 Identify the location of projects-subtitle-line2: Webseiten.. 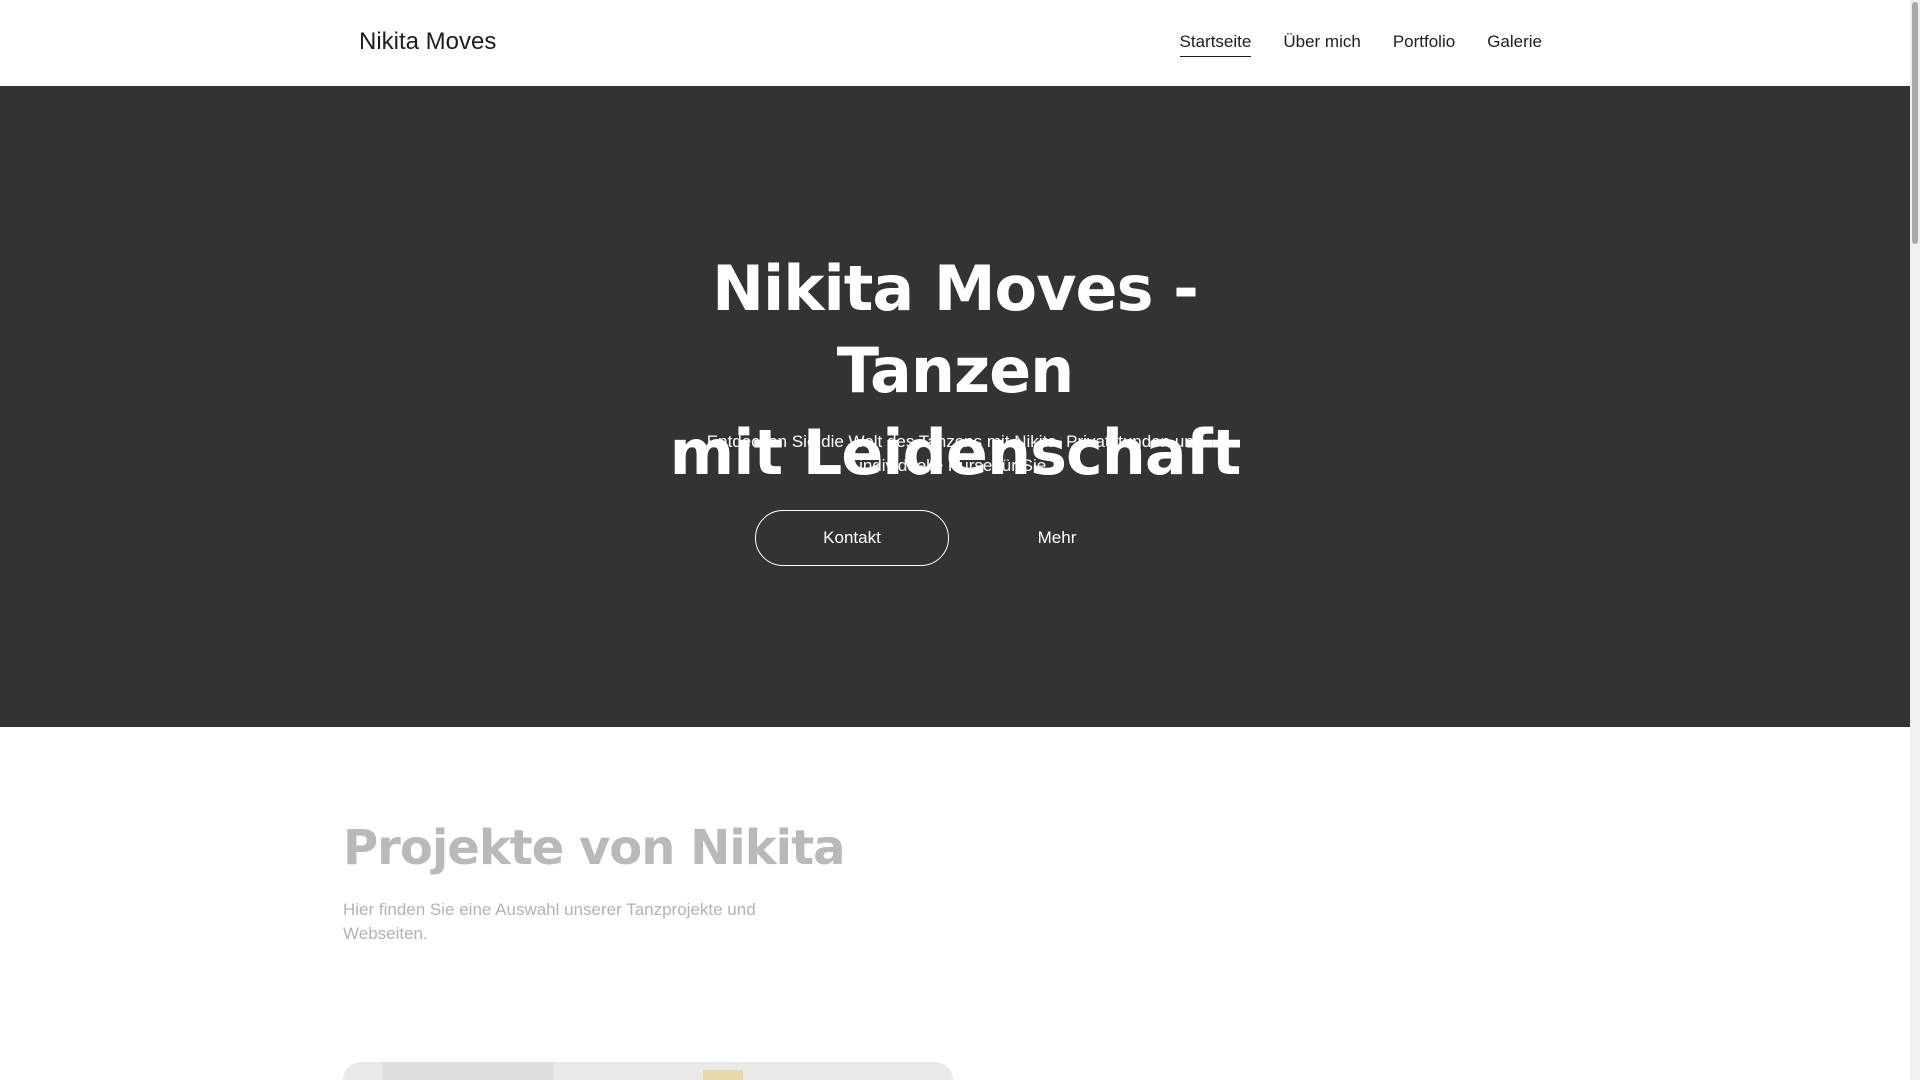
(385, 933).